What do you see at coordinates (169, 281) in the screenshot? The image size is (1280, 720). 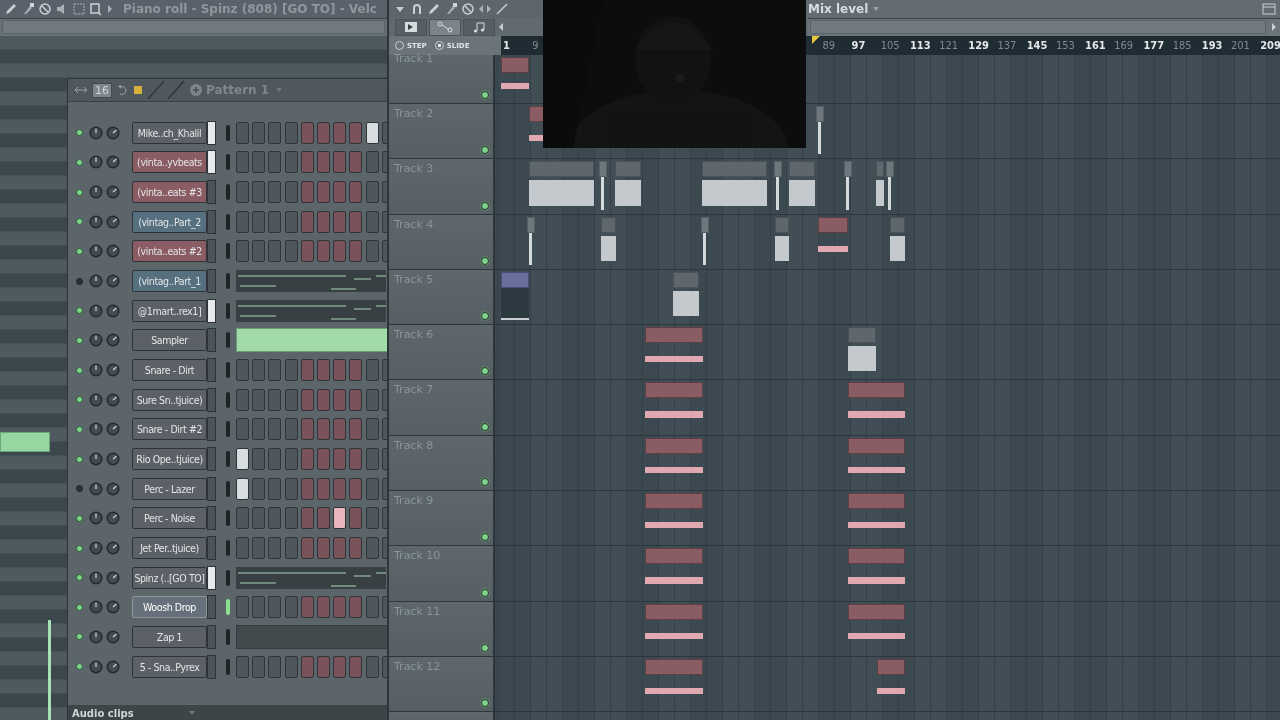 I see `channel-button: (vintag..Part_1` at bounding box center [169, 281].